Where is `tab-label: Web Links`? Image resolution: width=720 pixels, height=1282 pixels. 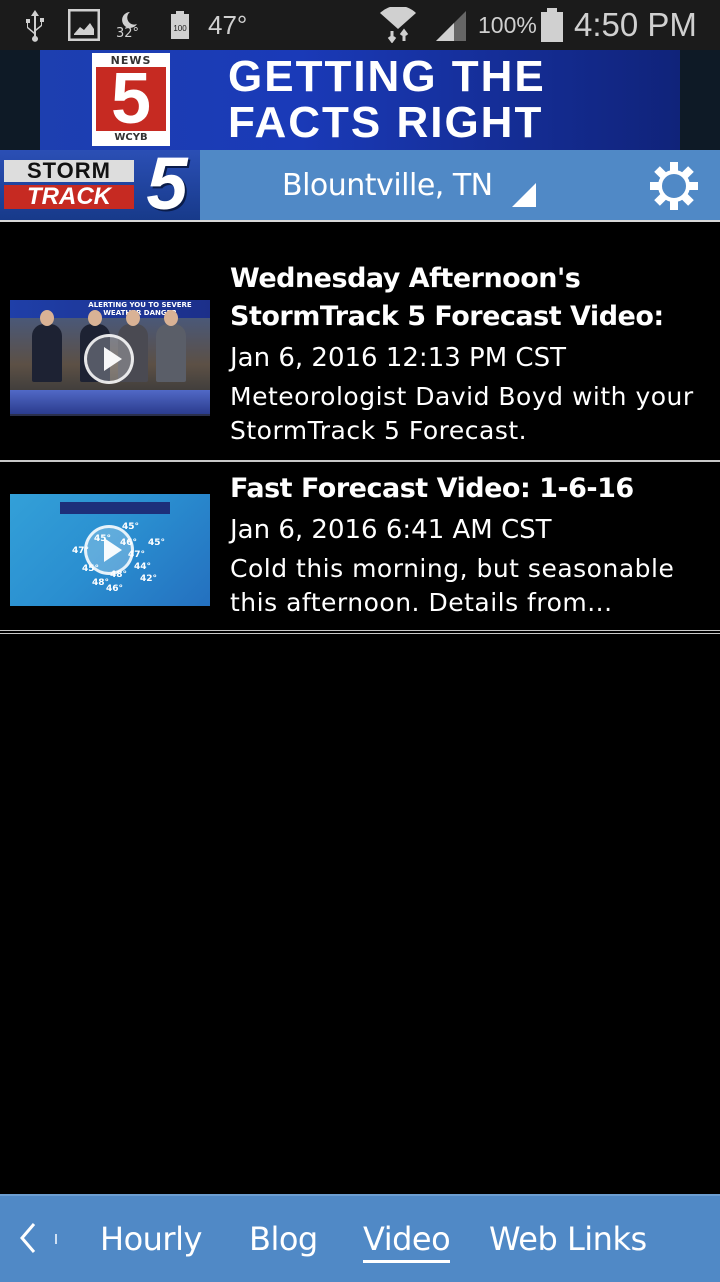 tab-label: Web Links is located at coordinates (568, 1239).